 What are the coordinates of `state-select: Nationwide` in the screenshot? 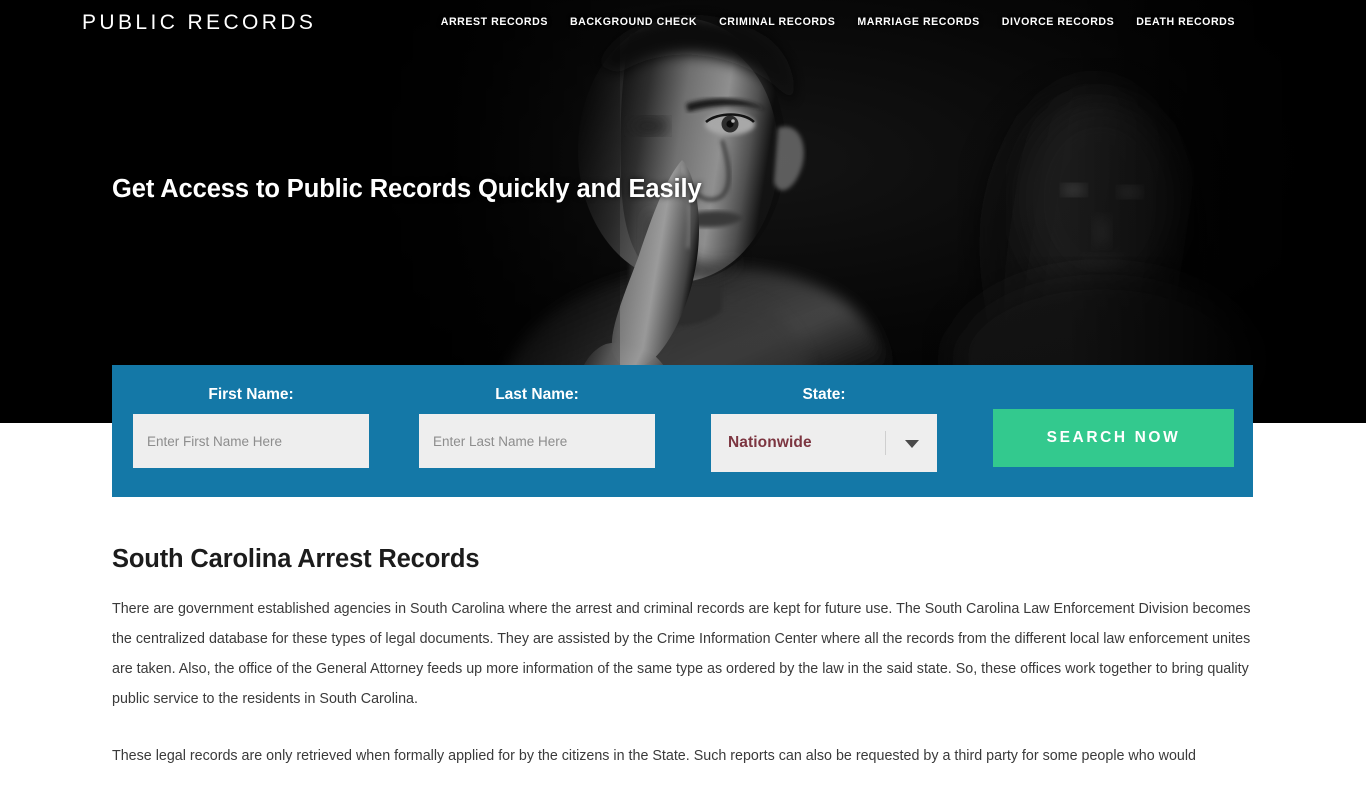 It's located at (824, 443).